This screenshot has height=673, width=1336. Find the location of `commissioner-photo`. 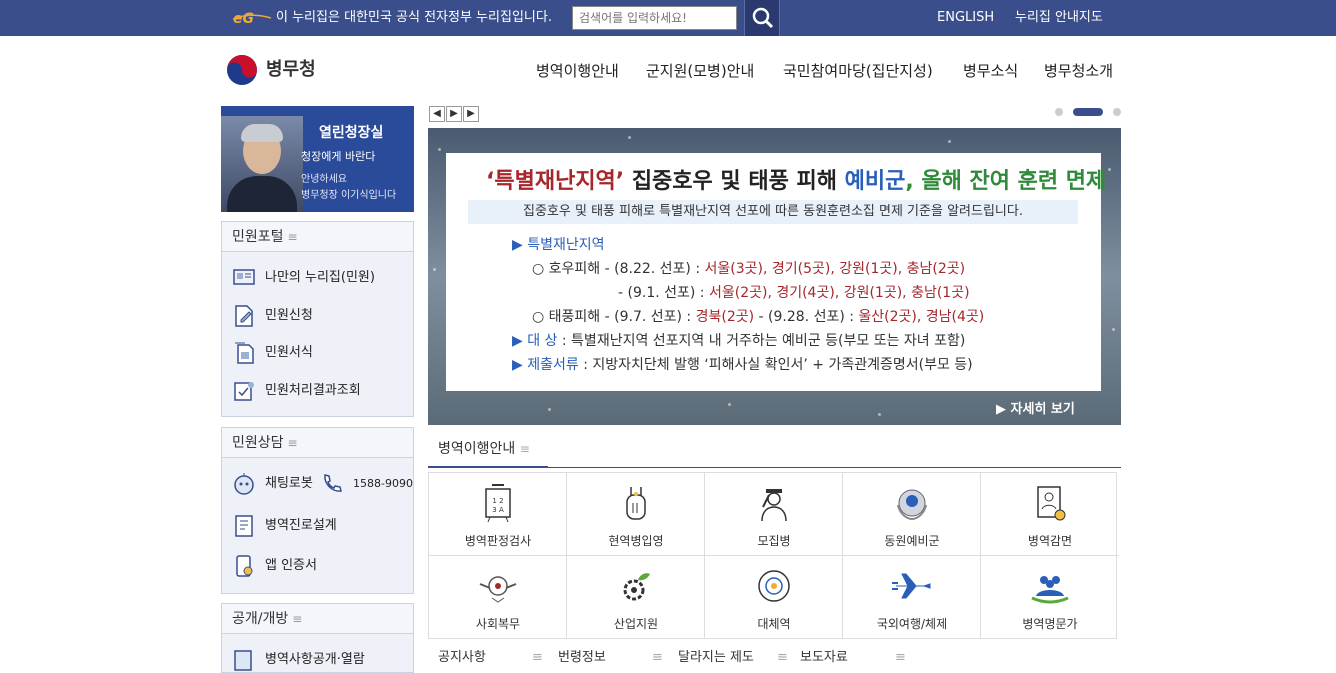

commissioner-photo is located at coordinates (262, 164).